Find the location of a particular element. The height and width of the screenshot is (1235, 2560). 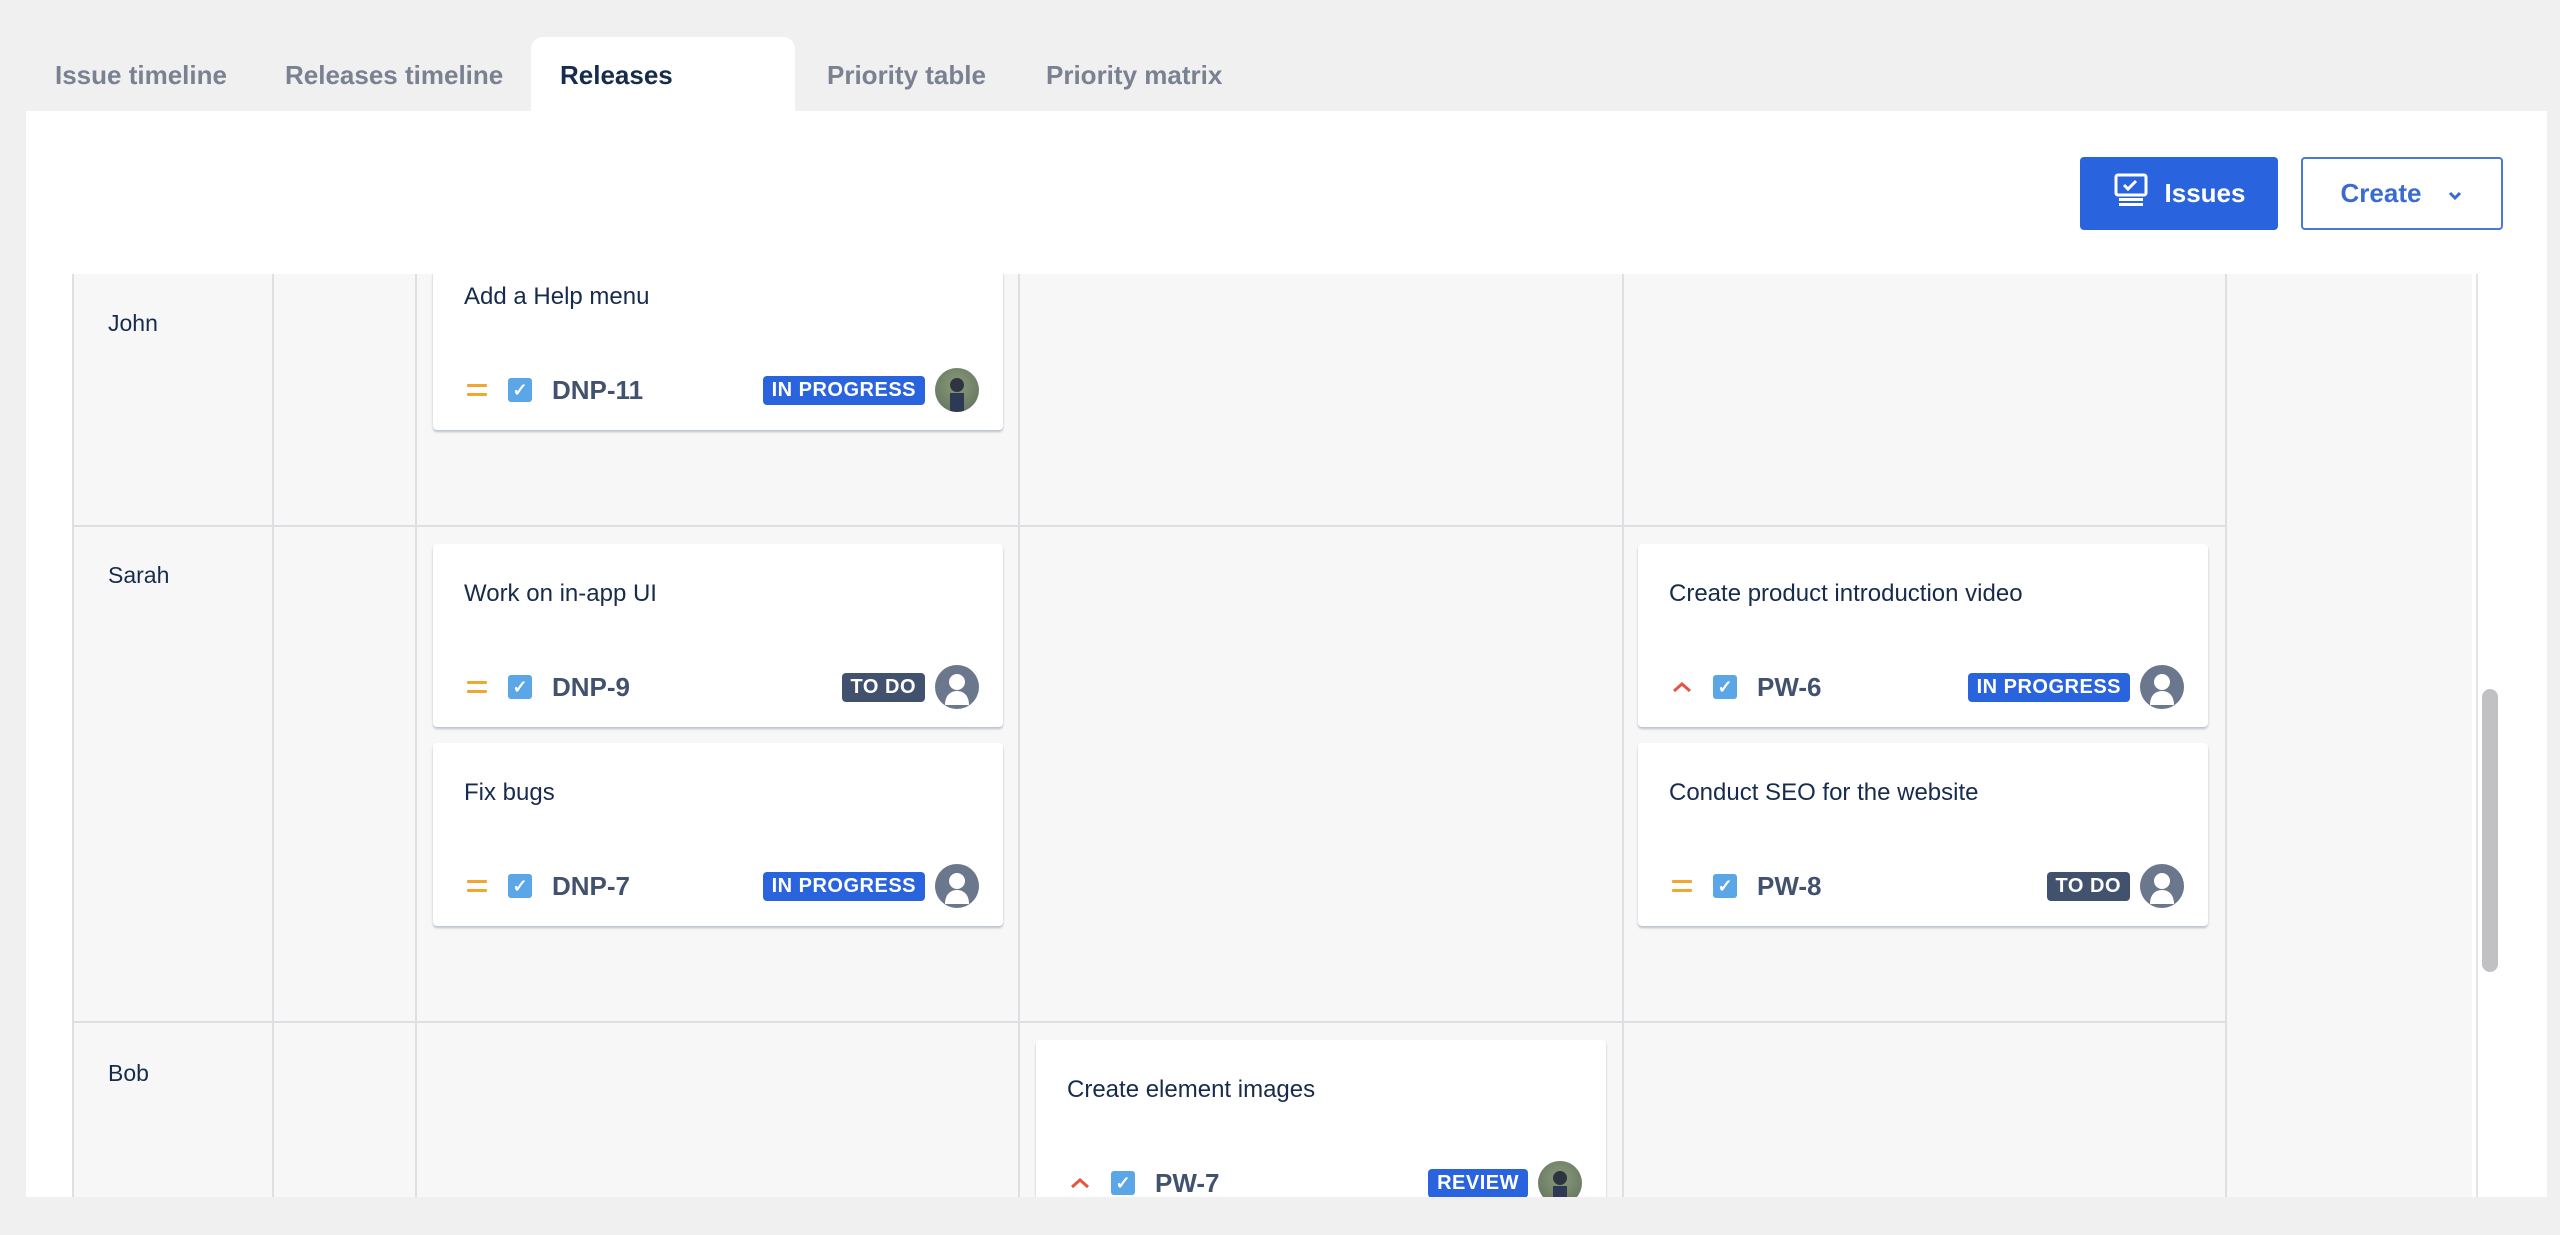

issue-key: PW-7 is located at coordinates (1187, 1183).